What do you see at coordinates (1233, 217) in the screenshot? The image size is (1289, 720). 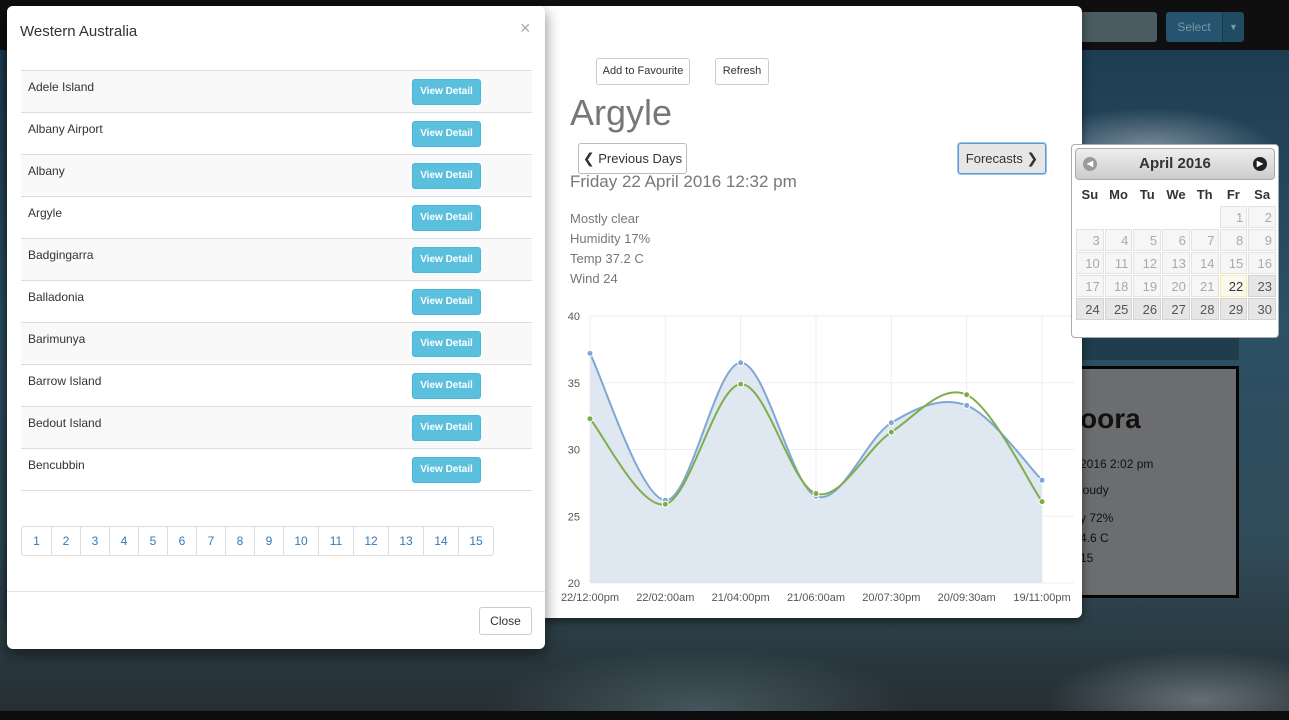 I see `calendar-day: 1` at bounding box center [1233, 217].